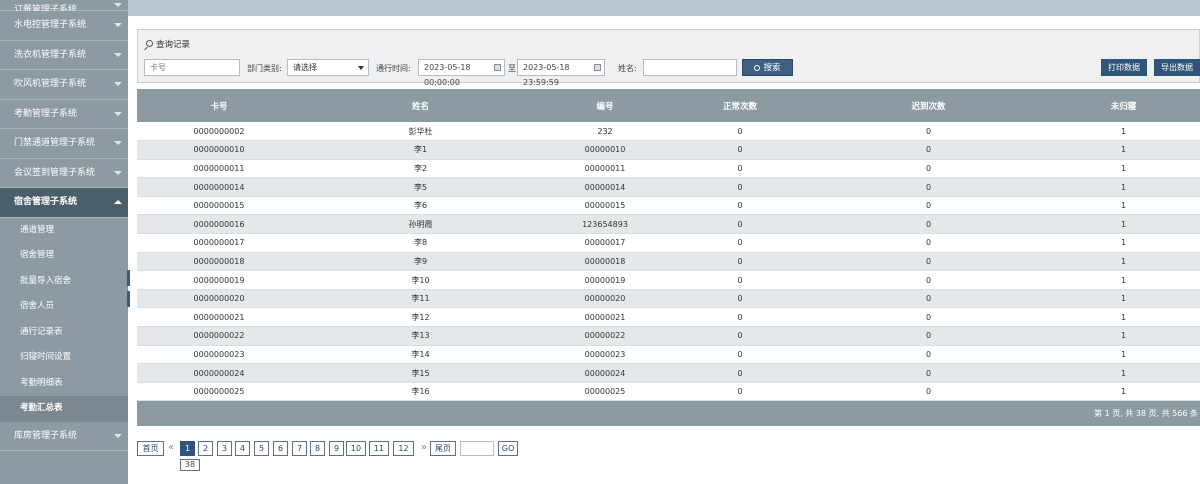 The width and height of the screenshot is (1200, 484). What do you see at coordinates (668, 169) in the screenshot?
I see `table-row: 0000000011 李2 00000011 0 0 1` at bounding box center [668, 169].